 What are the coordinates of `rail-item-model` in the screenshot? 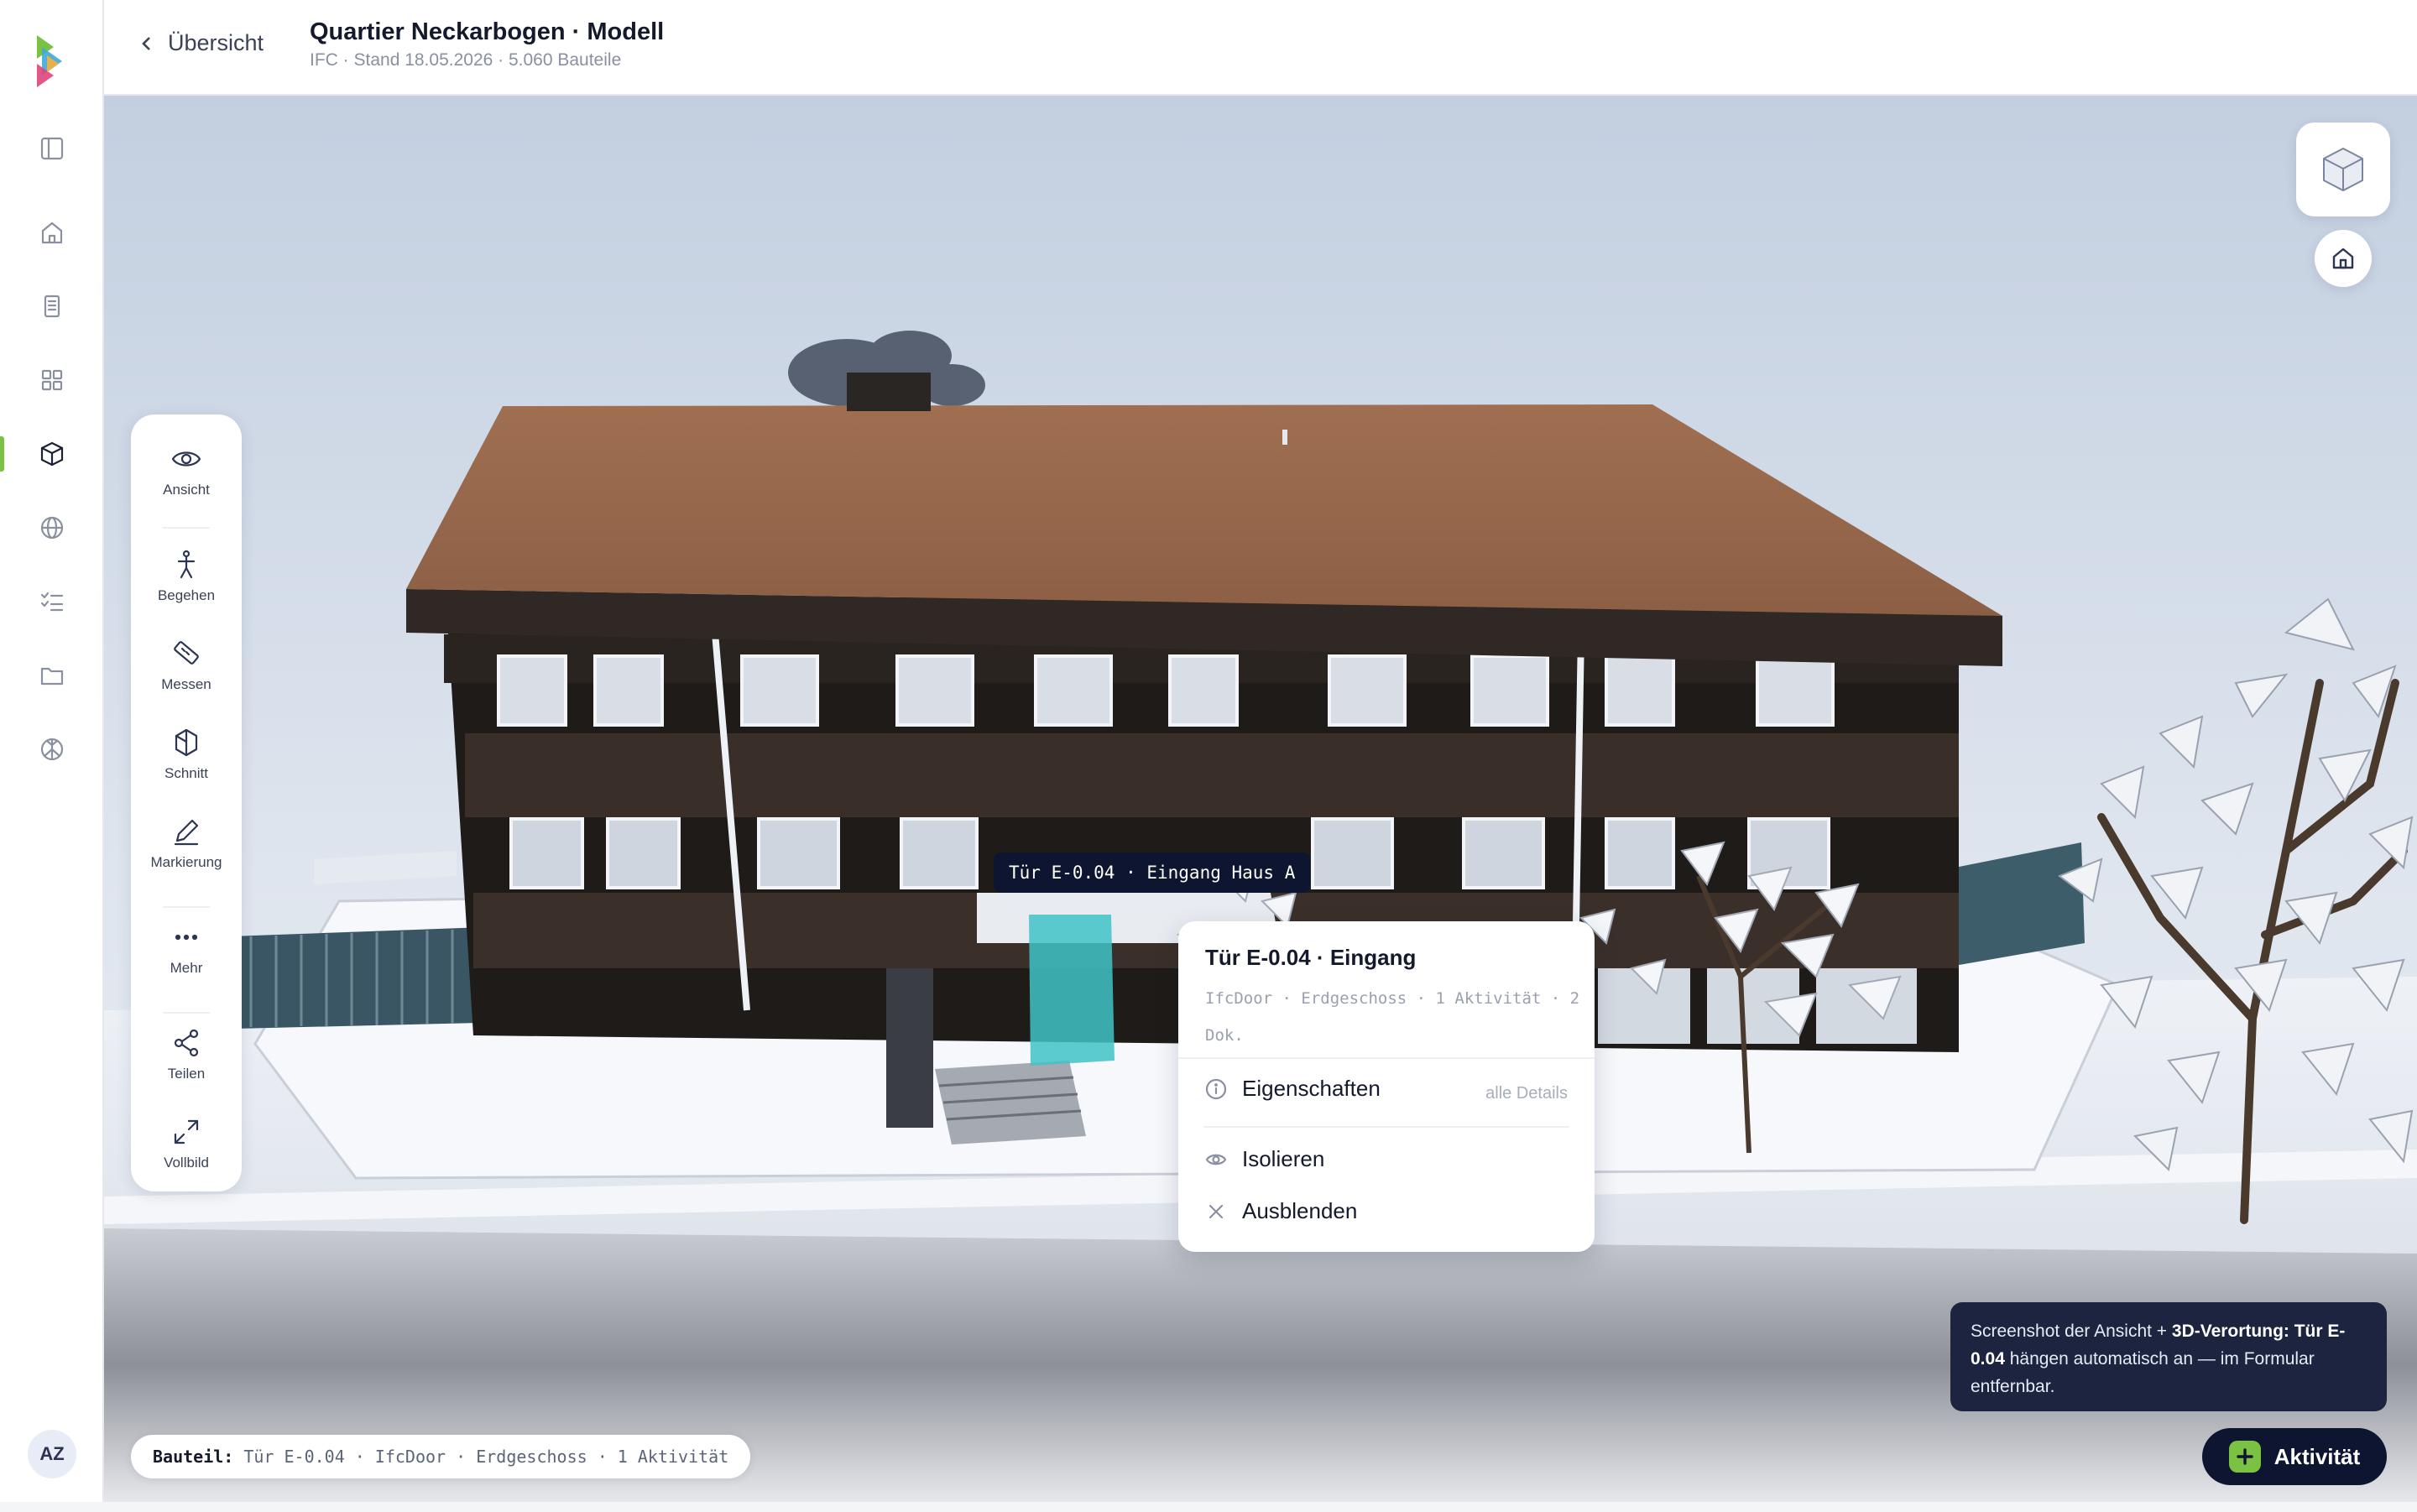 It's located at (52, 454).